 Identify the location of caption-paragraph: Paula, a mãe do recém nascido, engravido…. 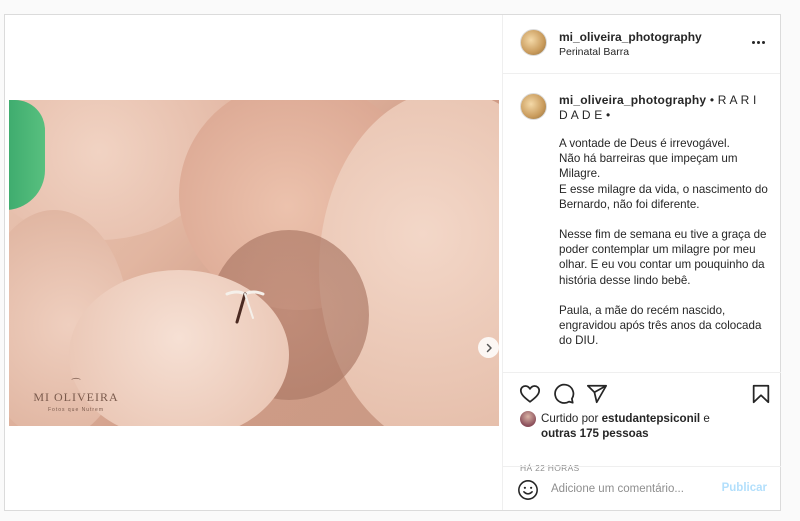
(660, 325).